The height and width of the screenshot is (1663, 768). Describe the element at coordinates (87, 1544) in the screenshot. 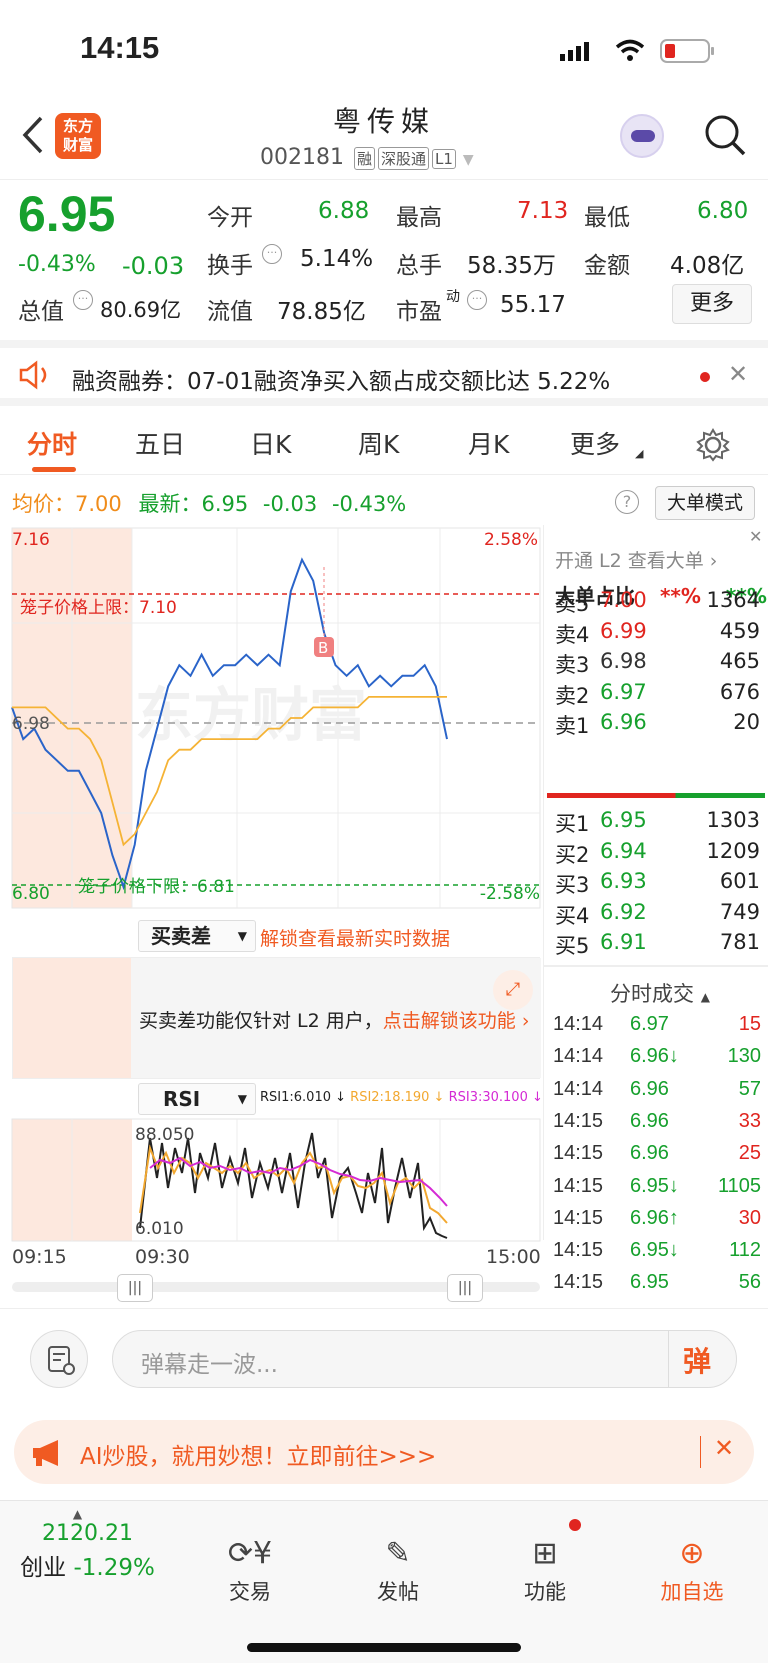

I see `index-ticker: ▲ 2120.21 创业 -1.29%` at that location.